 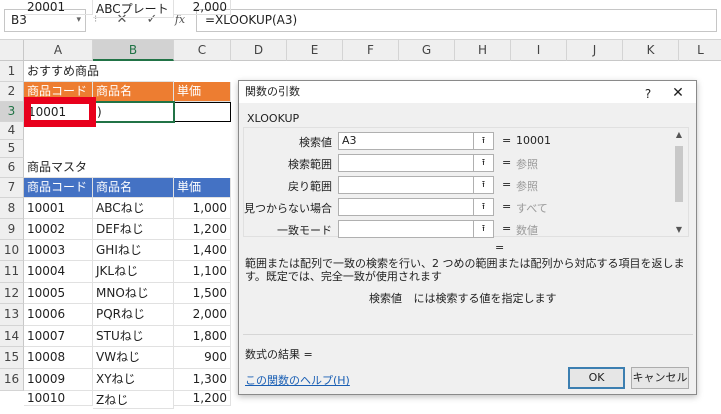 What do you see at coordinates (315, 50) in the screenshot?
I see `column-header-e: E` at bounding box center [315, 50].